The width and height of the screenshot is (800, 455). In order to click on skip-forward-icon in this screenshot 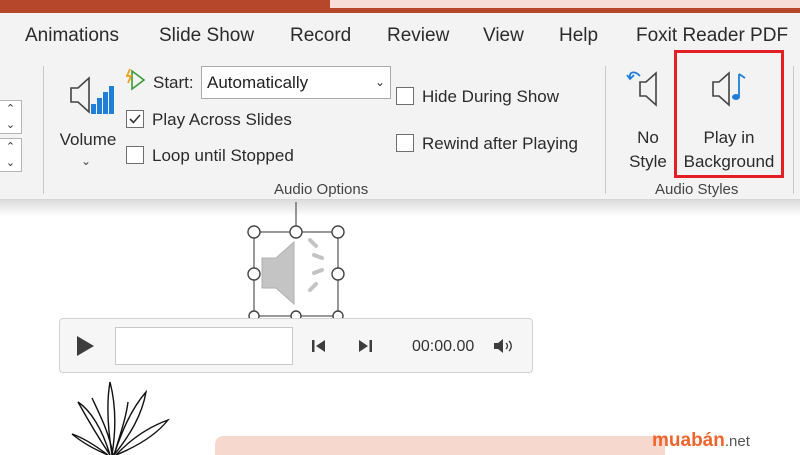, I will do `click(365, 346)`.